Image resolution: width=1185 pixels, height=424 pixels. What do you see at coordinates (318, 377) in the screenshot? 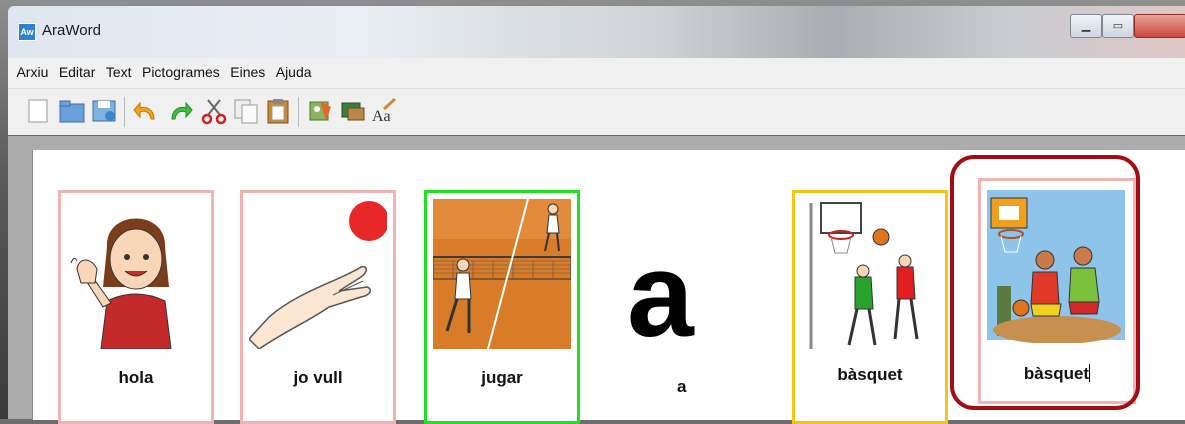
I see `card-word: jo vull` at bounding box center [318, 377].